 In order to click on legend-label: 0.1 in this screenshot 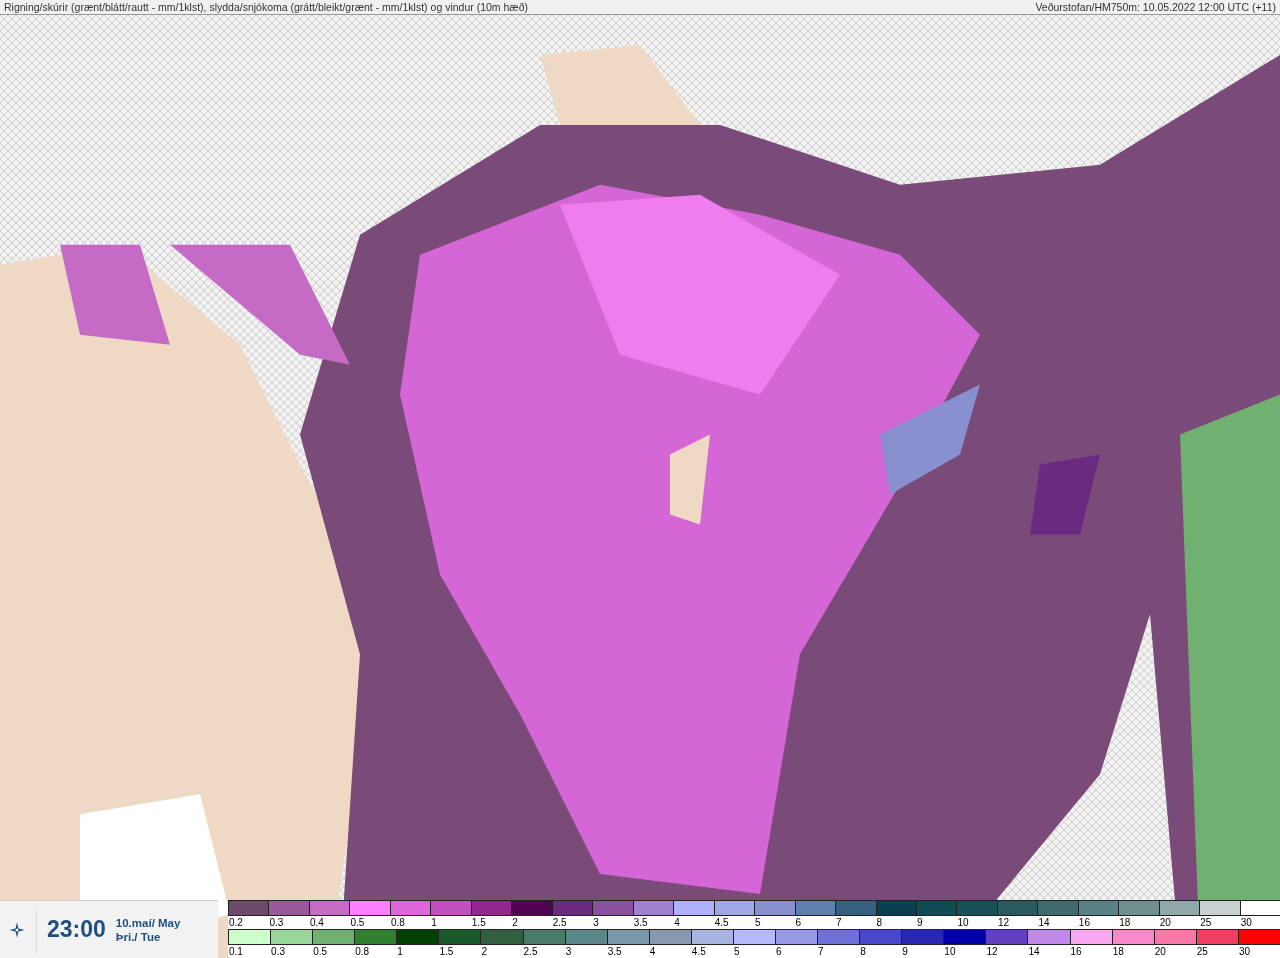, I will do `click(236, 951)`.